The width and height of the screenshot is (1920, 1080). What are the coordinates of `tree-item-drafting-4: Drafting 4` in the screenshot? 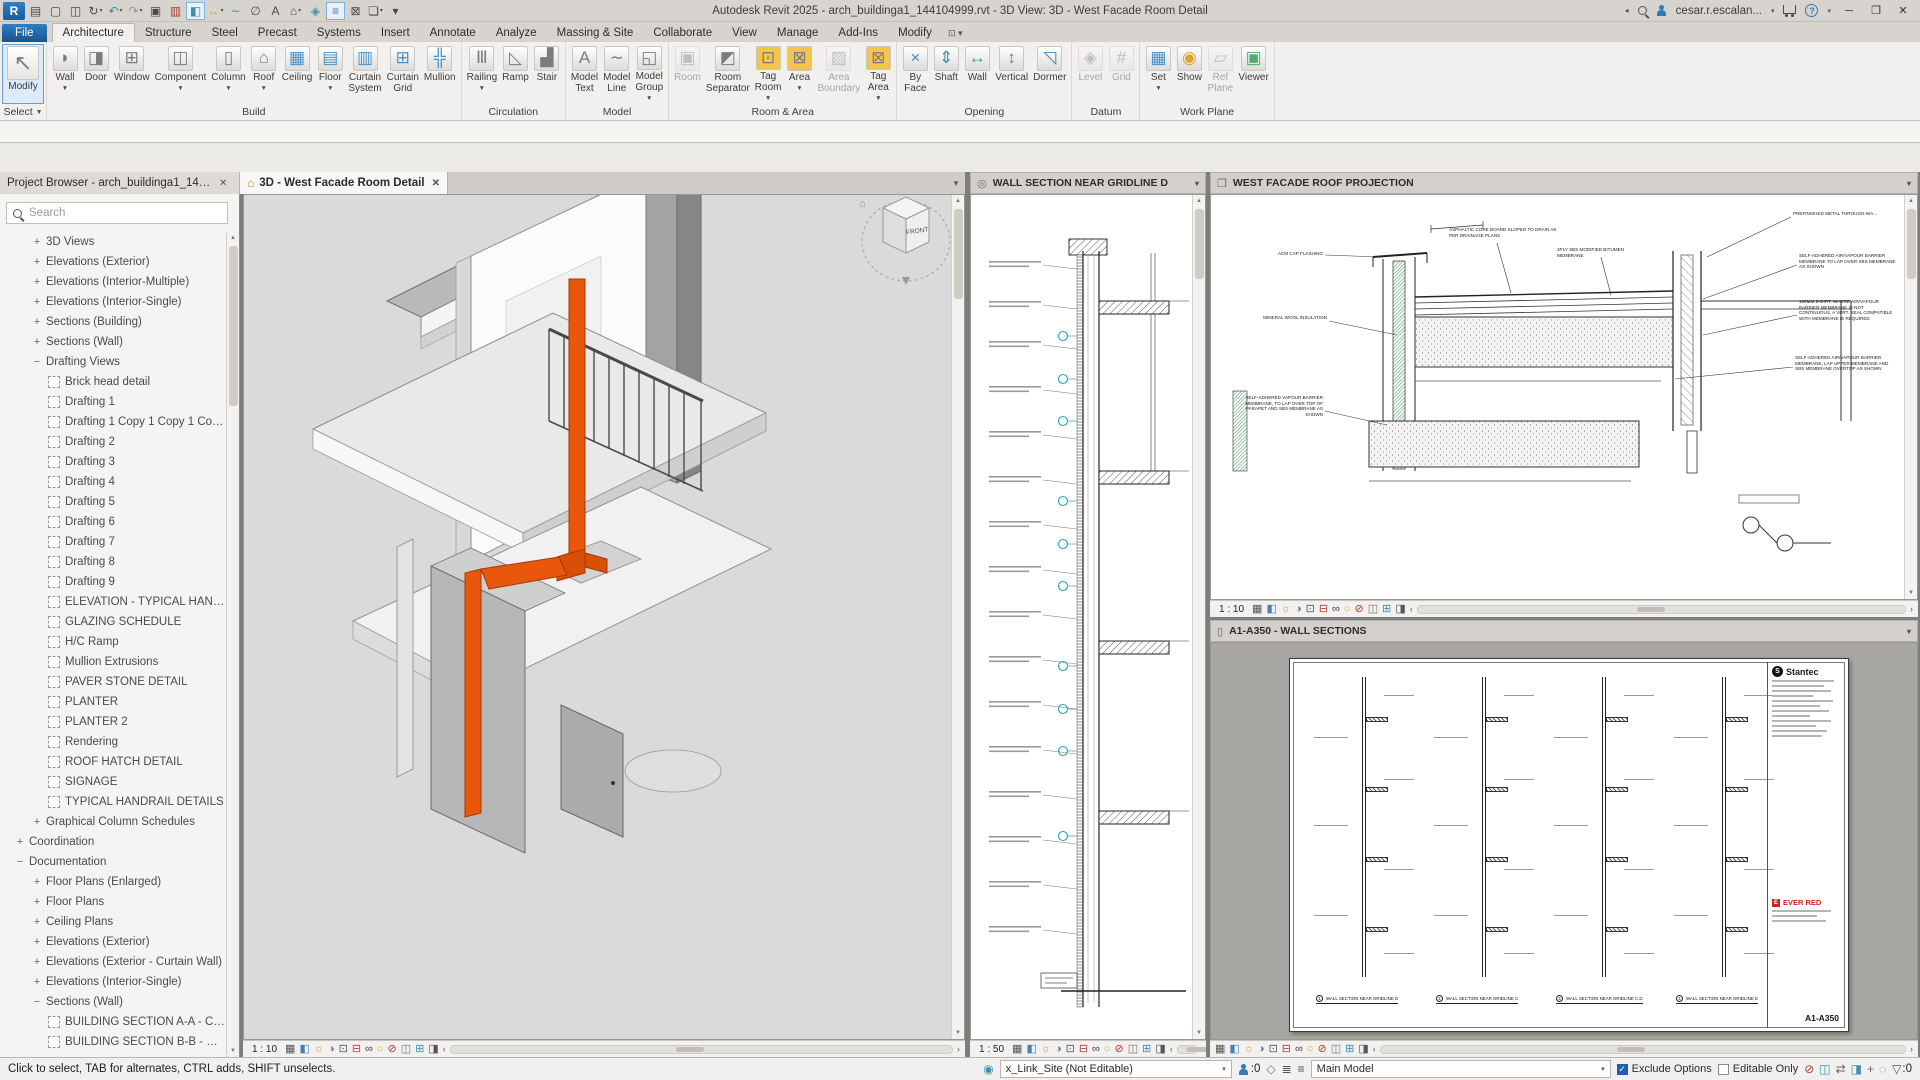 It's located at (113, 482).